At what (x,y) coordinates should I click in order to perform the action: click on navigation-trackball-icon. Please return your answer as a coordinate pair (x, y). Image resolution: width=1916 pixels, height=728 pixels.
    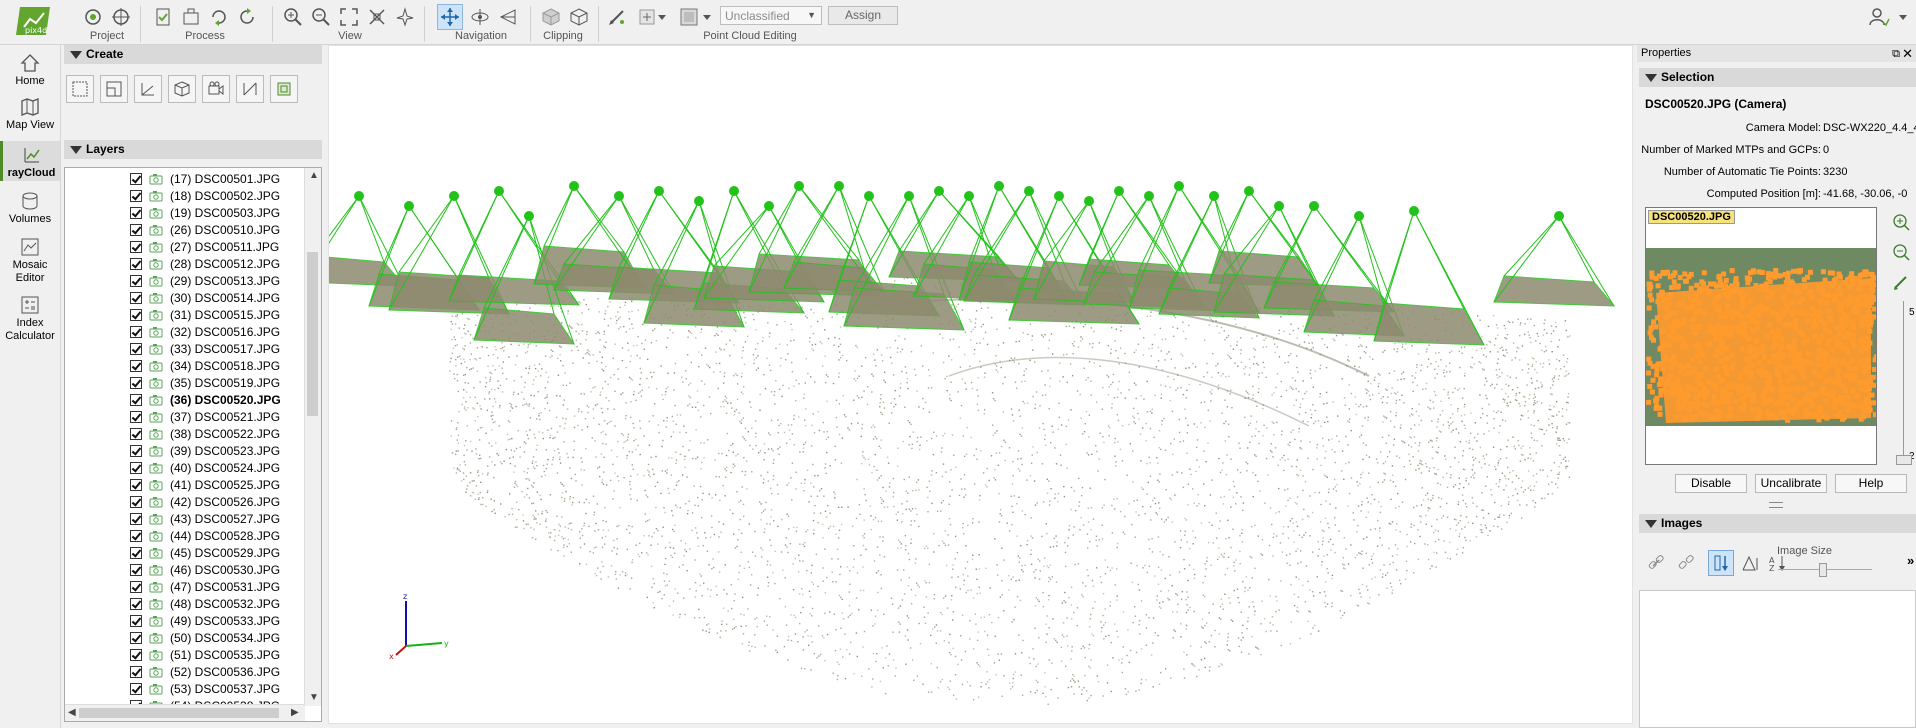
    Looking at the image, I should click on (450, 17).